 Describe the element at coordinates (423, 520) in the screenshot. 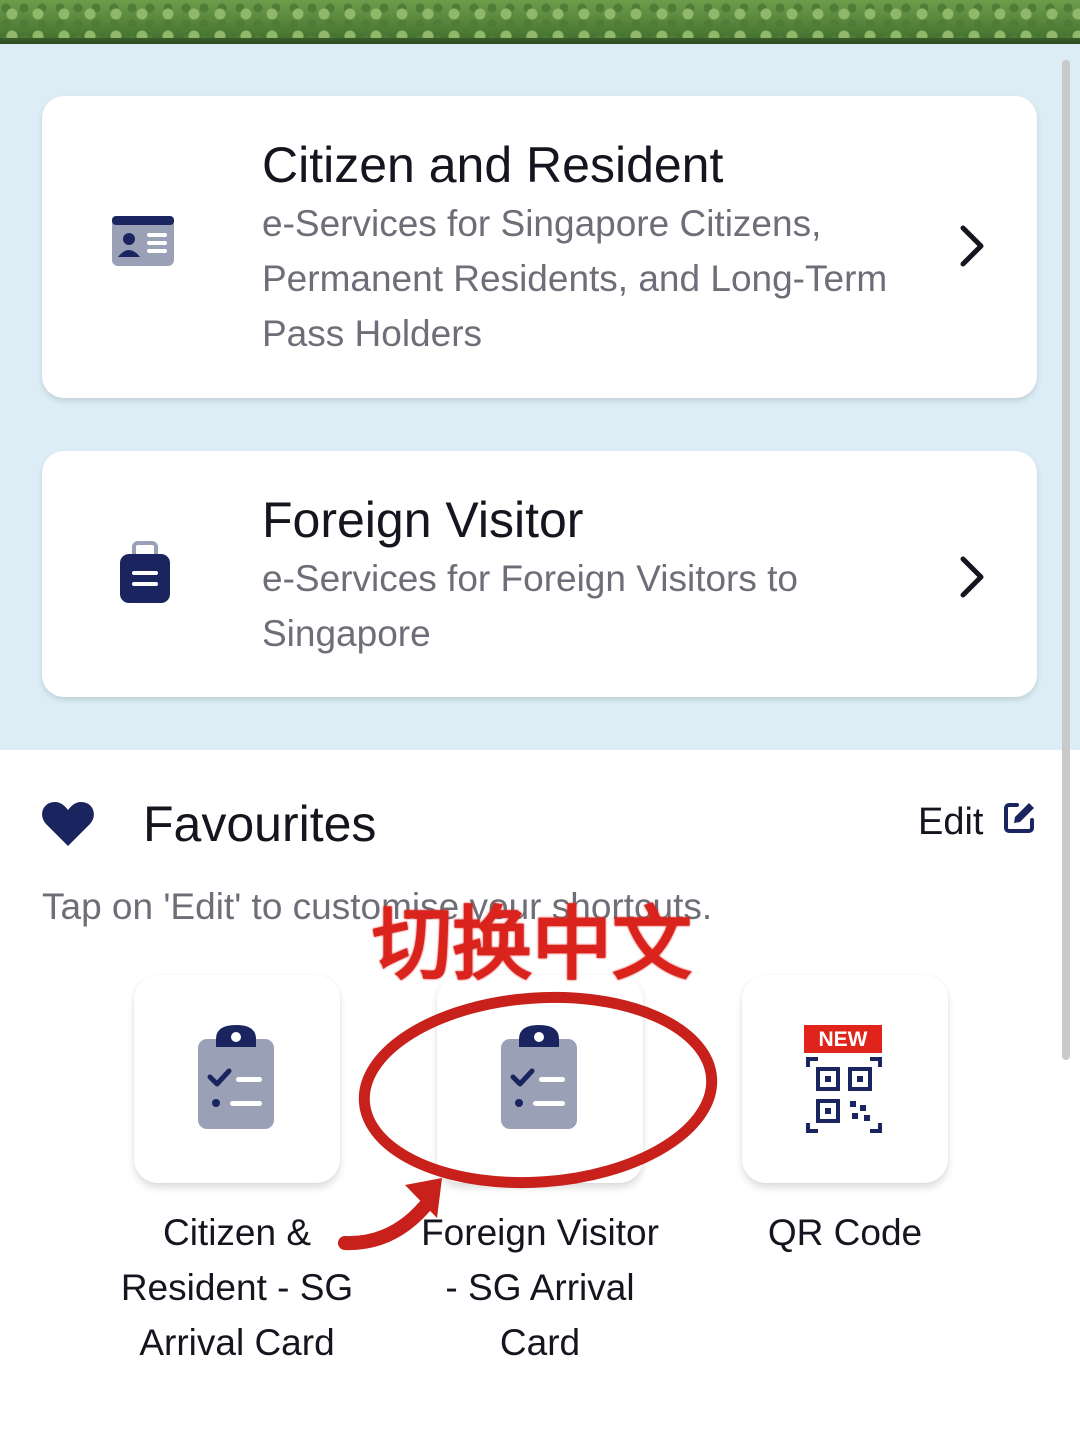

I see `foreign-visitor-title: Foreign Visitor` at that location.